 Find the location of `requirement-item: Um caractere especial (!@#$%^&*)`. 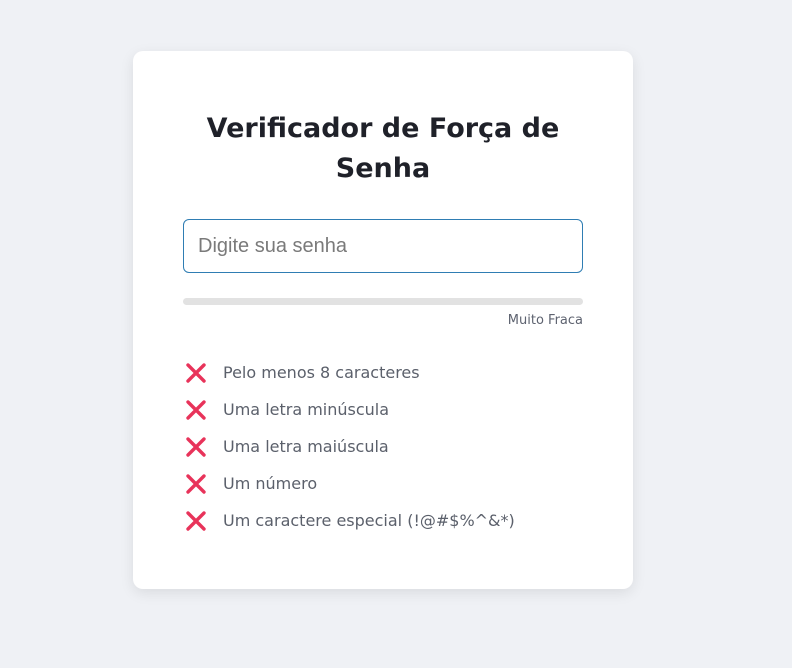

requirement-item: Um caractere especial (!@#$%^&*) is located at coordinates (383, 520).